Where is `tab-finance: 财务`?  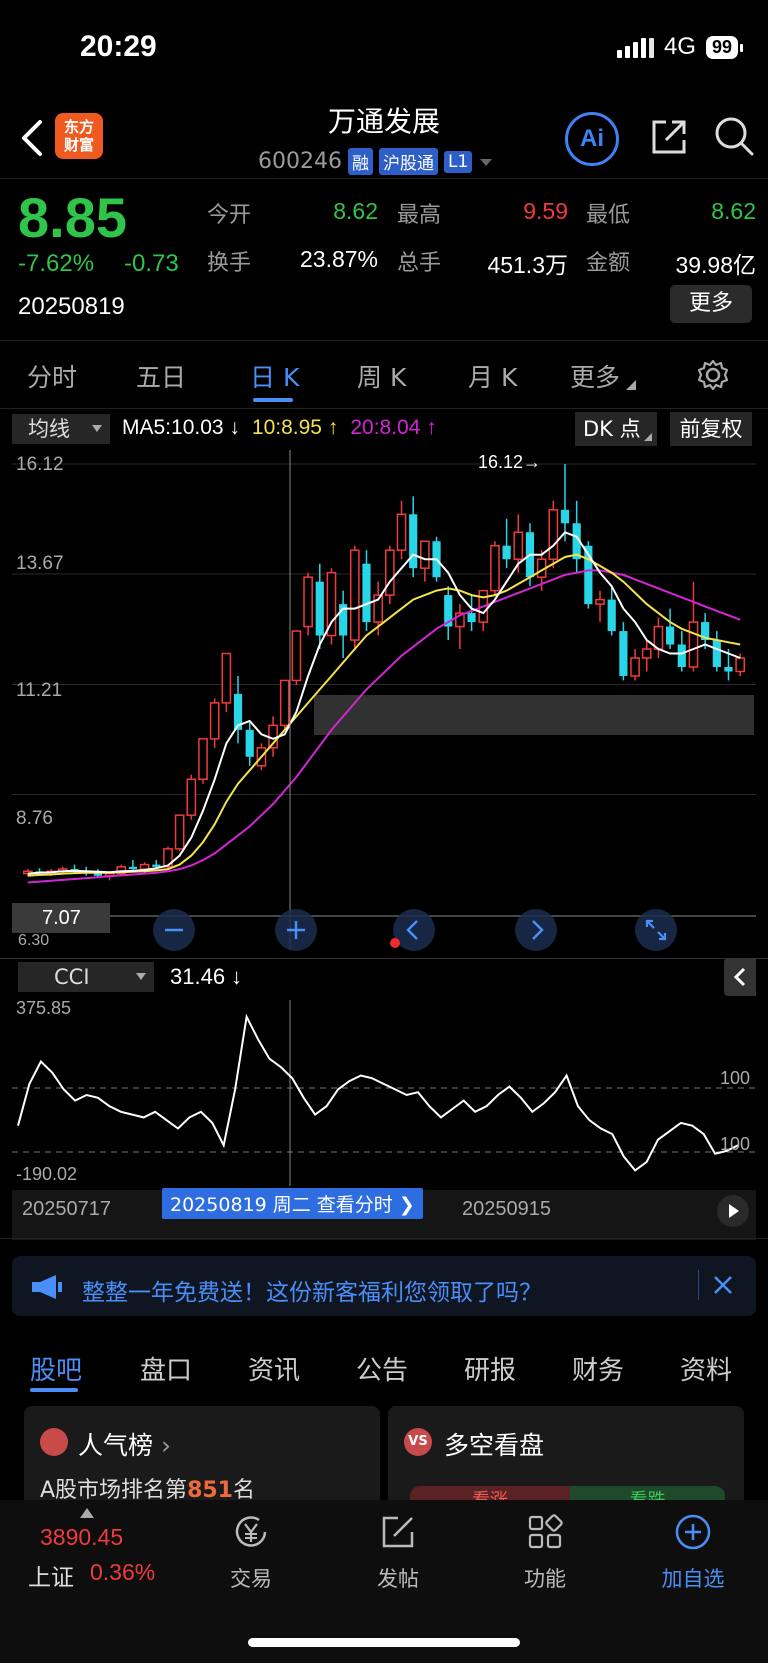
tab-finance: 财务 is located at coordinates (598, 1368).